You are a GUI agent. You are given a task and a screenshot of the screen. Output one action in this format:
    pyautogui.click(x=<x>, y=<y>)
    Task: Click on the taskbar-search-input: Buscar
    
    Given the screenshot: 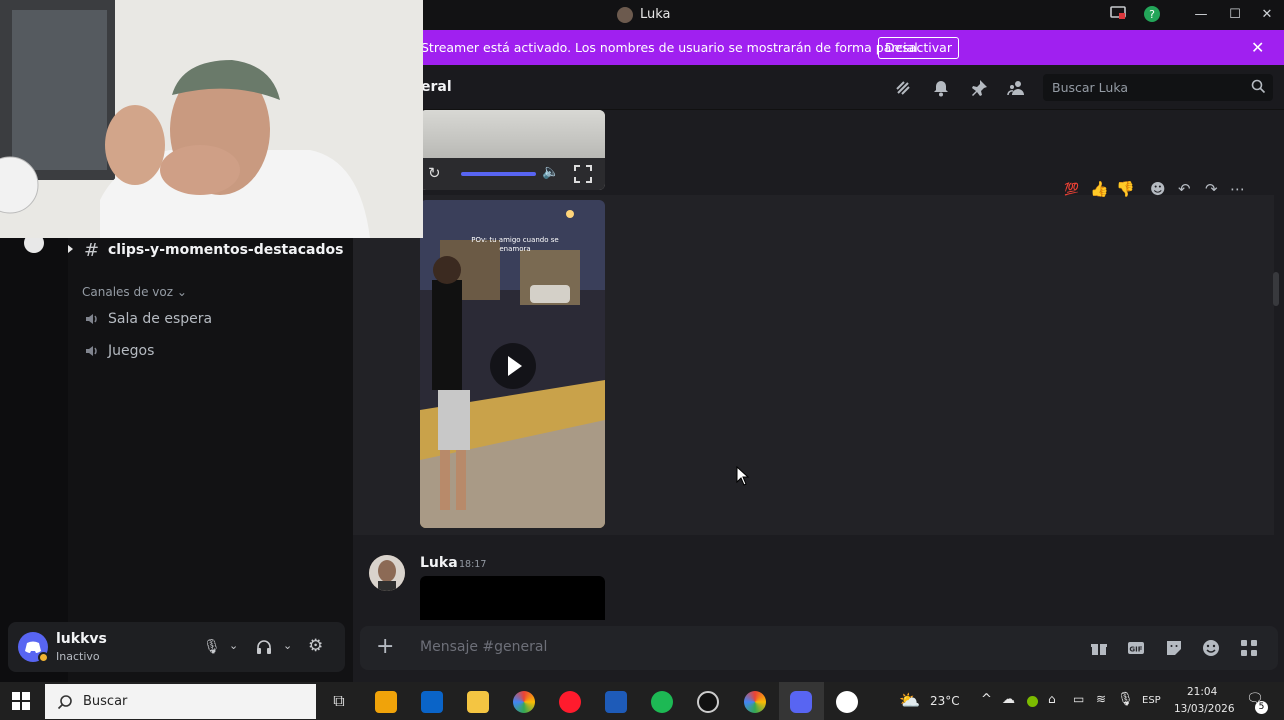 What is the action you would take?
    pyautogui.click(x=180, y=701)
    